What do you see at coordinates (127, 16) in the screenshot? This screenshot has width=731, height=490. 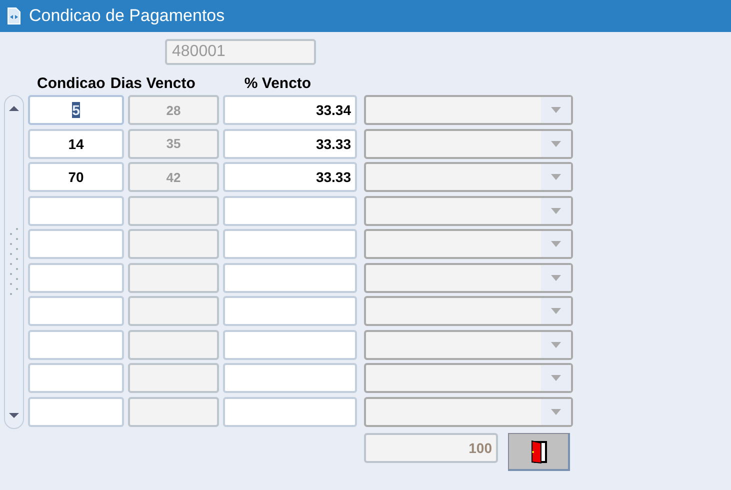 I see `window-title: Condicao de Pagamentos` at bounding box center [127, 16].